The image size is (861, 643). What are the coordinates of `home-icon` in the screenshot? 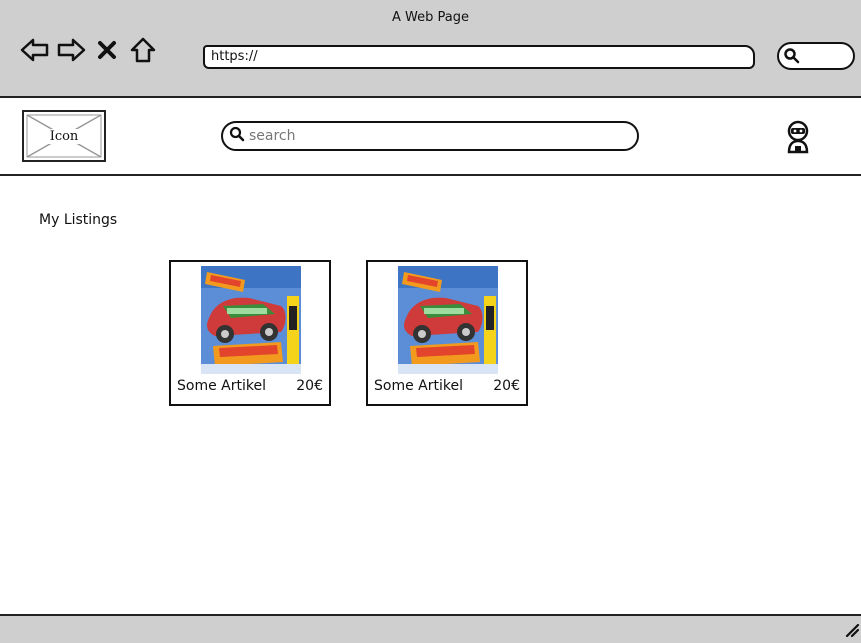 It's located at (143, 50).